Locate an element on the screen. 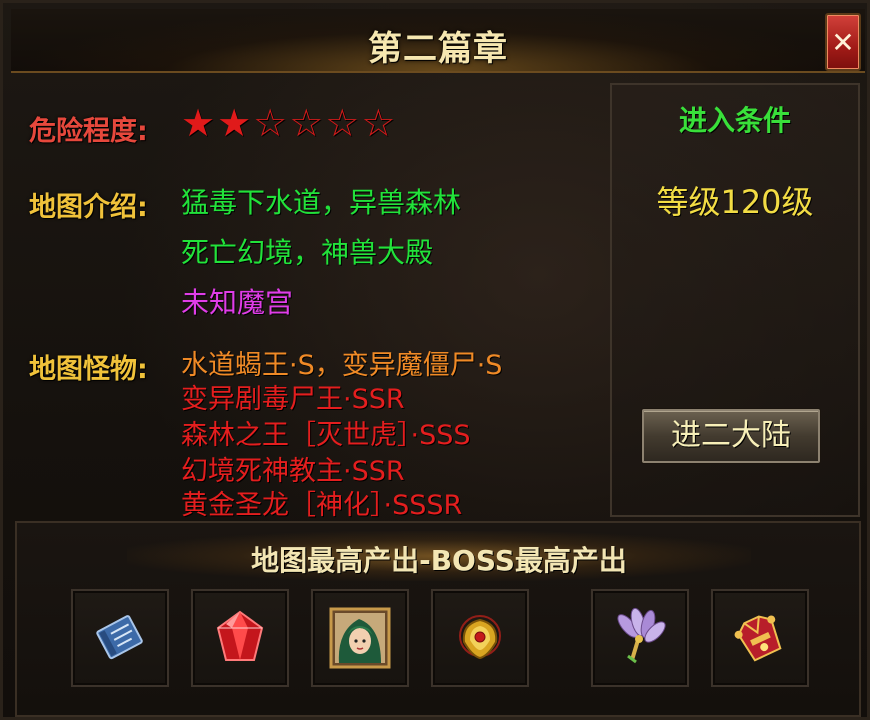 The height and width of the screenshot is (720, 870). title-bar: 第二篇章 is located at coordinates (438, 41).